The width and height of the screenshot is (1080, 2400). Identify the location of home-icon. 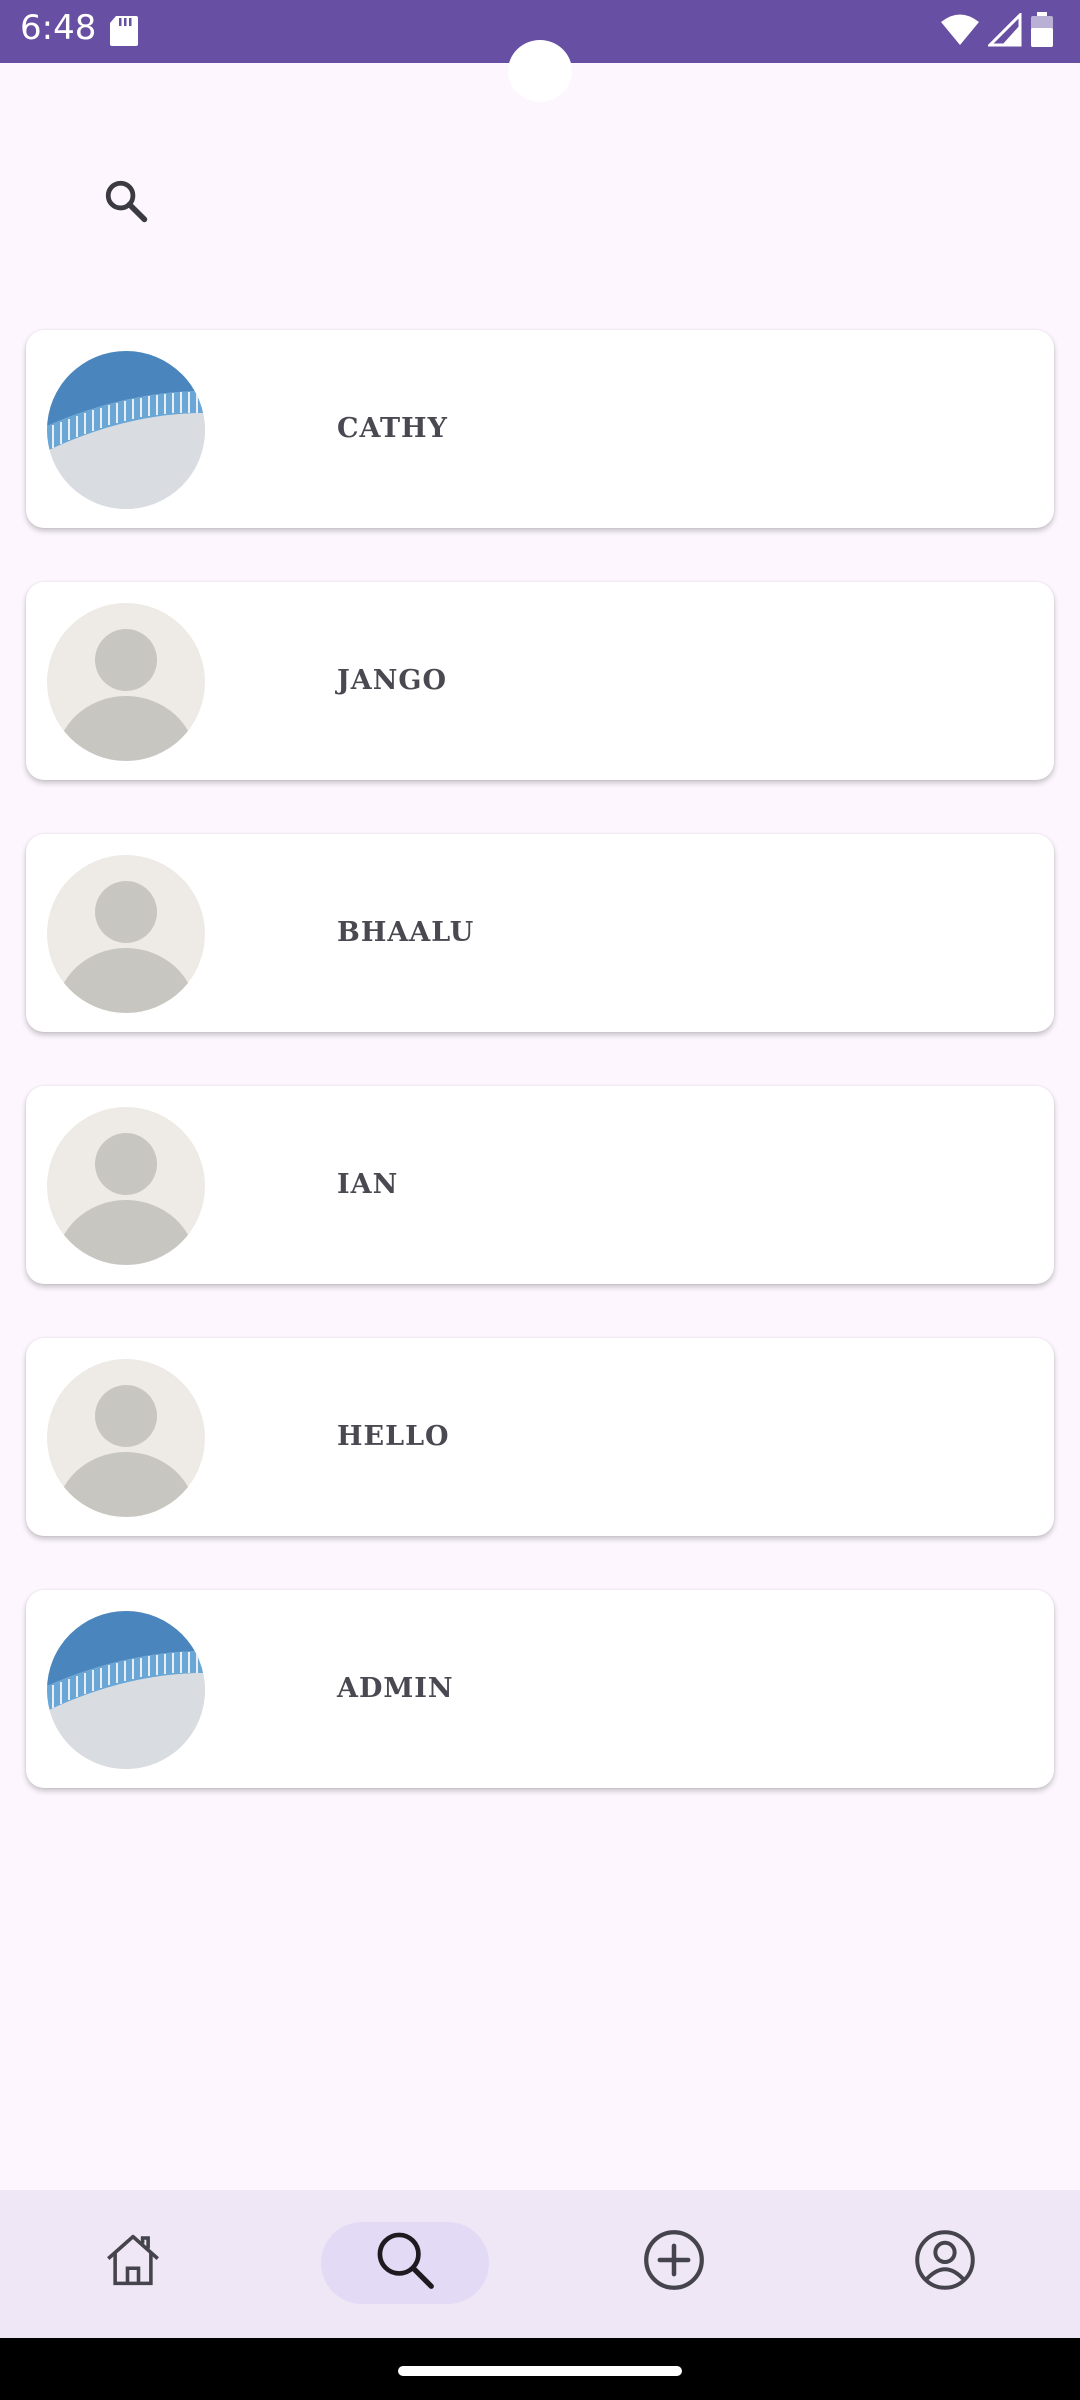
(133, 2260).